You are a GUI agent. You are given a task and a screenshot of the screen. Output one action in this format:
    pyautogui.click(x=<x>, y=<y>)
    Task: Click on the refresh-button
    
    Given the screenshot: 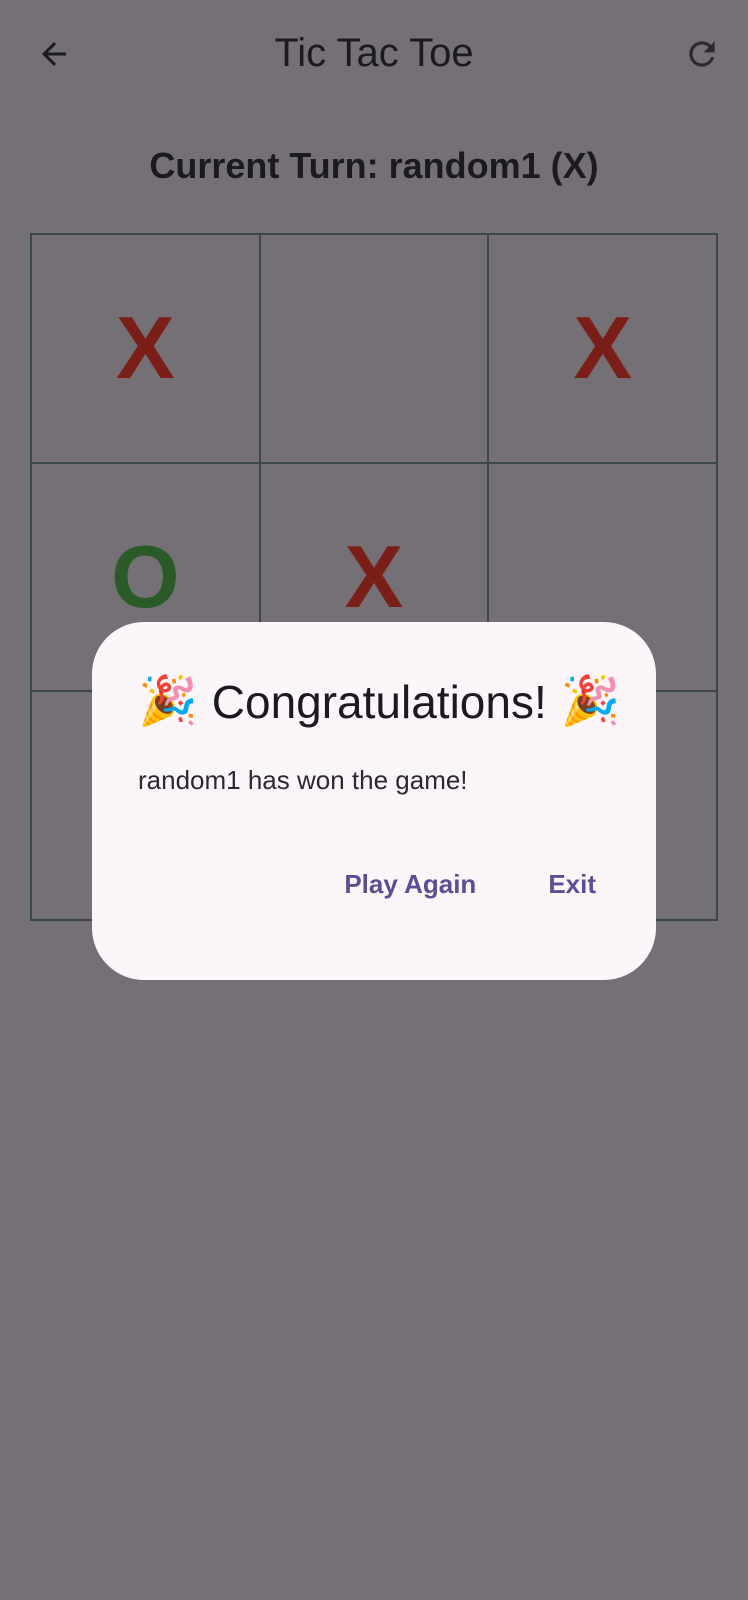 What is the action you would take?
    pyautogui.click(x=702, y=54)
    